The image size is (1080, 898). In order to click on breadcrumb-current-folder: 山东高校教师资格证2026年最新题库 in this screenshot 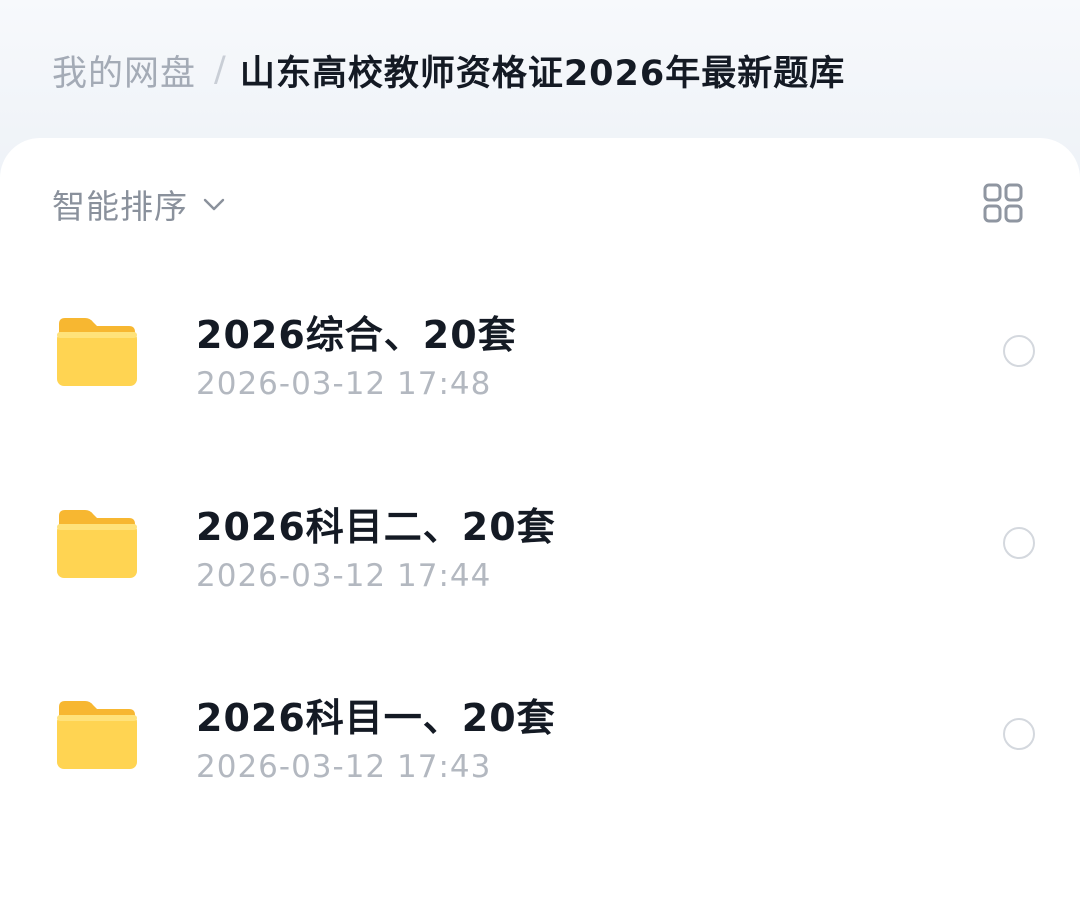, I will do `click(542, 73)`.